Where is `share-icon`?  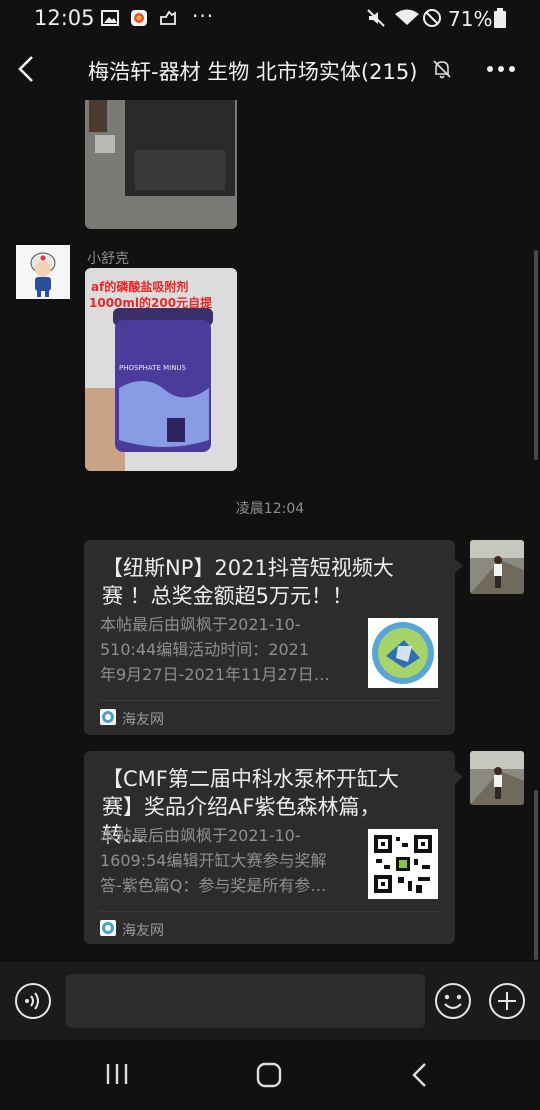 share-icon is located at coordinates (168, 17).